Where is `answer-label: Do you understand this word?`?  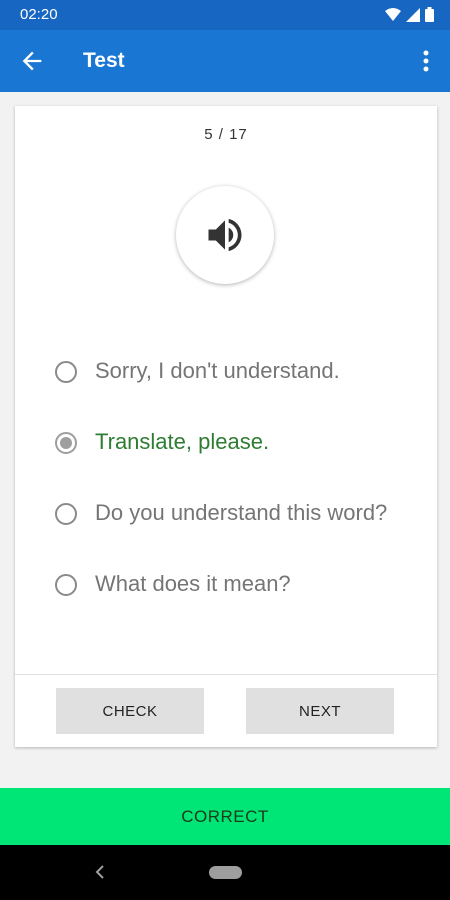
answer-label: Do you understand this word? is located at coordinates (241, 512).